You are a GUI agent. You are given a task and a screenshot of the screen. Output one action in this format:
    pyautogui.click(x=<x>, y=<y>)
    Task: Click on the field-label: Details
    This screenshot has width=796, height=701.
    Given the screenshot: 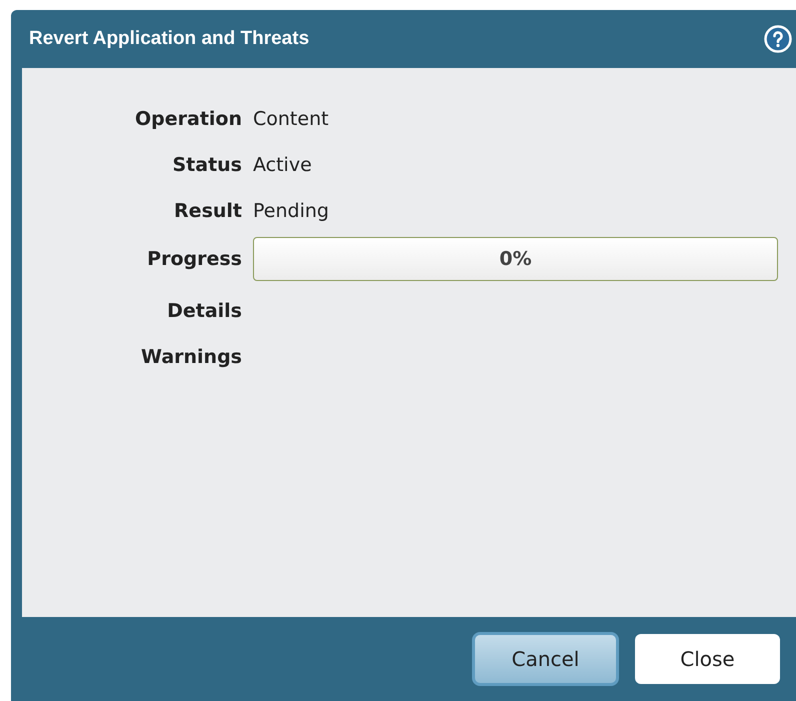 What is the action you would take?
    pyautogui.click(x=204, y=311)
    